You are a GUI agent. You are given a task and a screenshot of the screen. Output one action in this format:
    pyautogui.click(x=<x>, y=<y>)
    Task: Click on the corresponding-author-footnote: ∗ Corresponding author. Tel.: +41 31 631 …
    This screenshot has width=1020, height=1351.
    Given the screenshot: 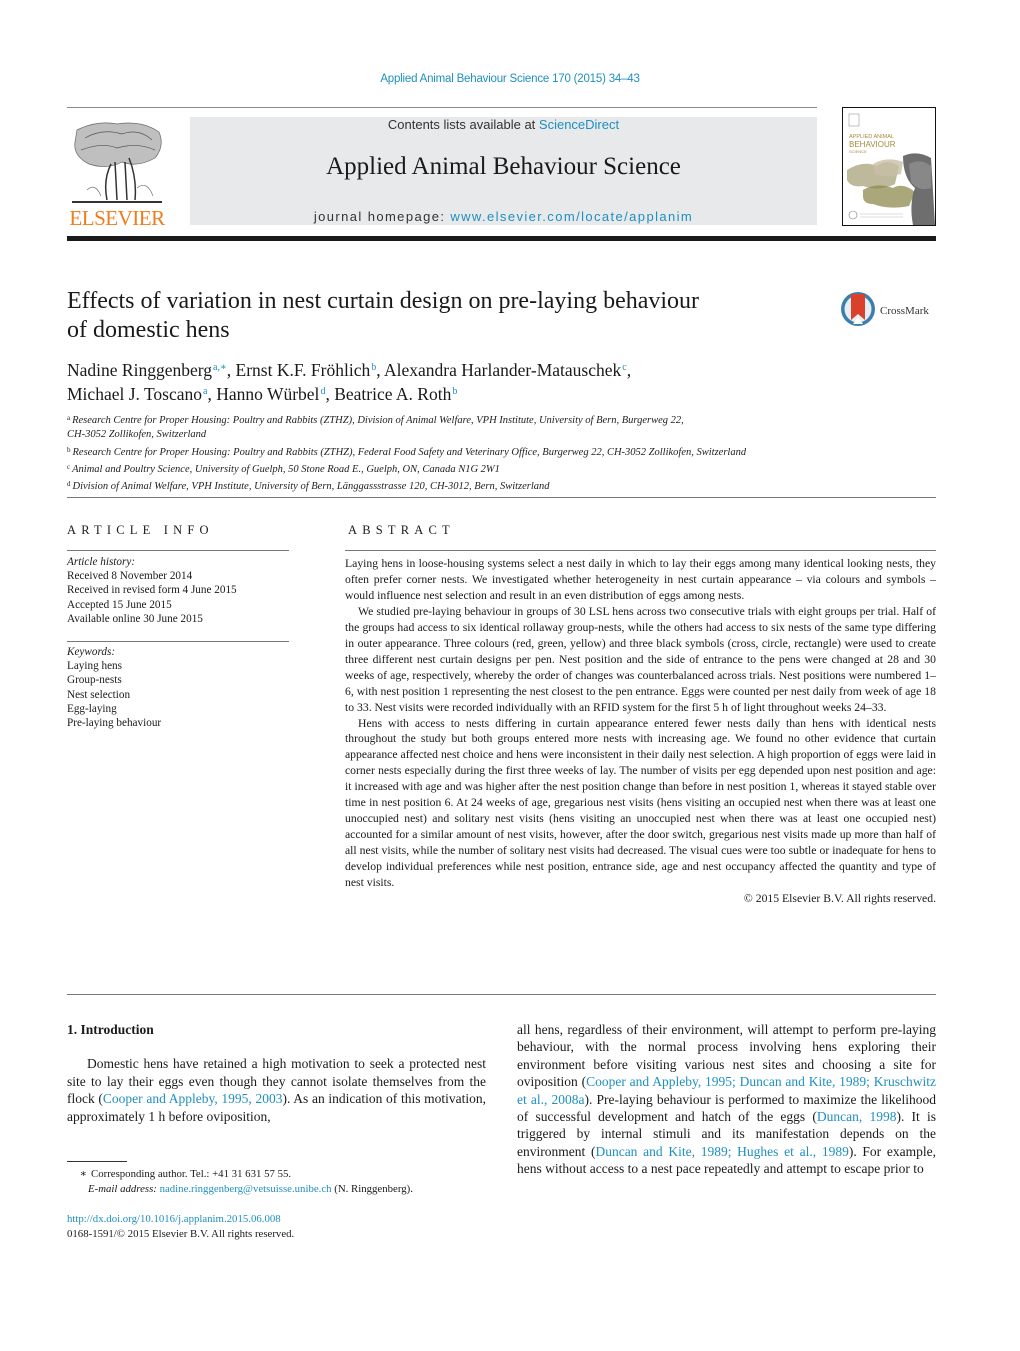 What is the action you would take?
    pyautogui.click(x=282, y=1181)
    